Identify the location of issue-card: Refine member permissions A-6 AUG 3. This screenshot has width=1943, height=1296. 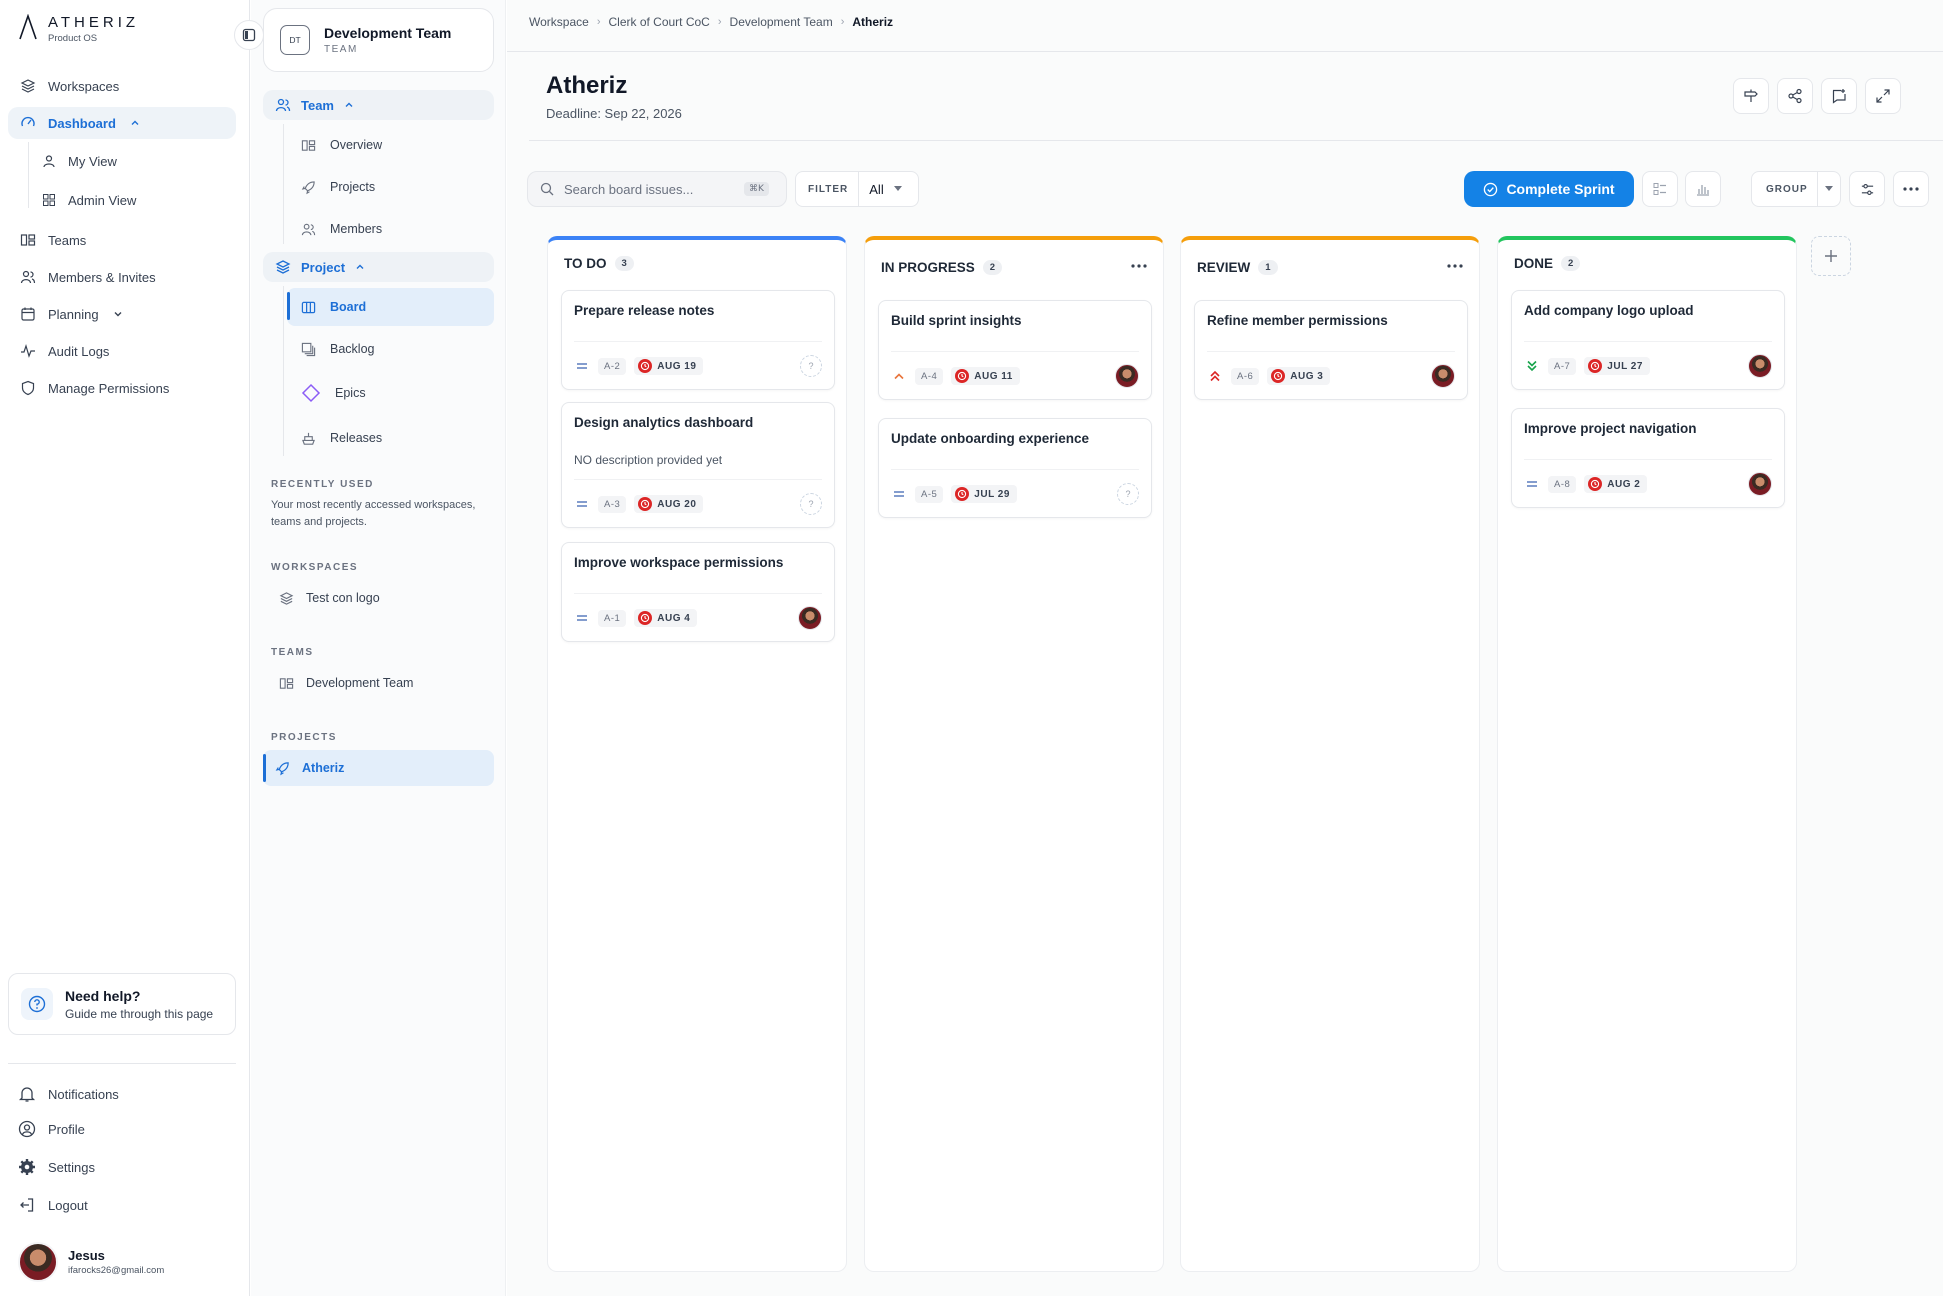
(1331, 350).